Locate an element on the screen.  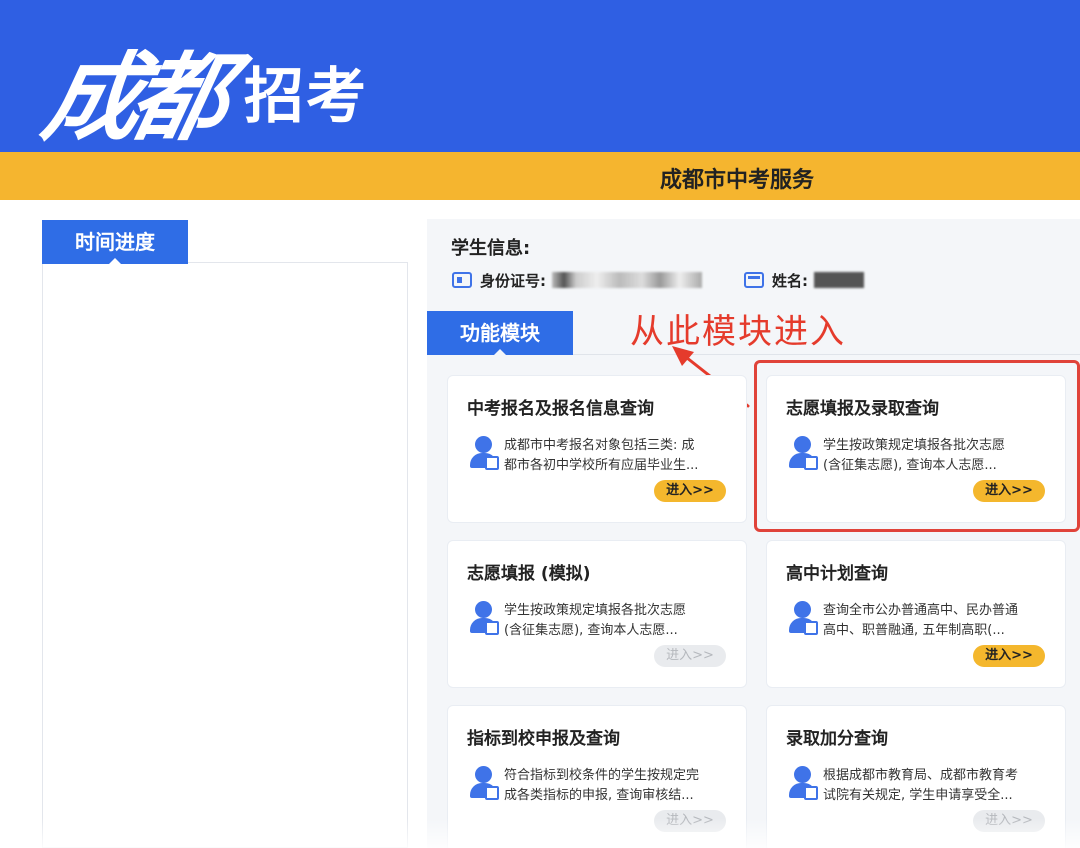
module-title: 高中计划查询 is located at coordinates (837, 574).